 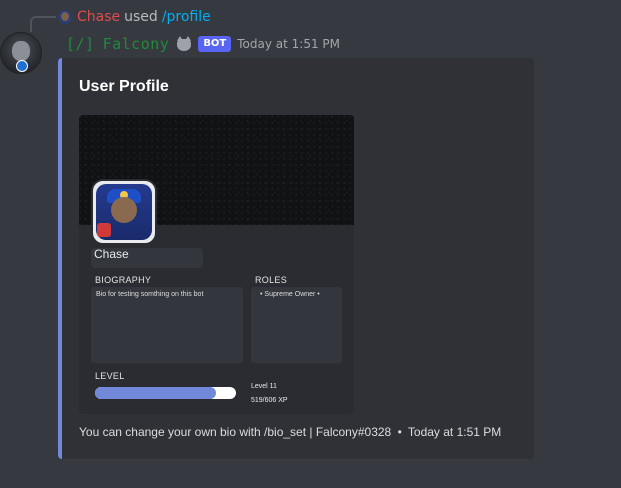 I want to click on reply-avatar-icon, so click(x=65, y=17).